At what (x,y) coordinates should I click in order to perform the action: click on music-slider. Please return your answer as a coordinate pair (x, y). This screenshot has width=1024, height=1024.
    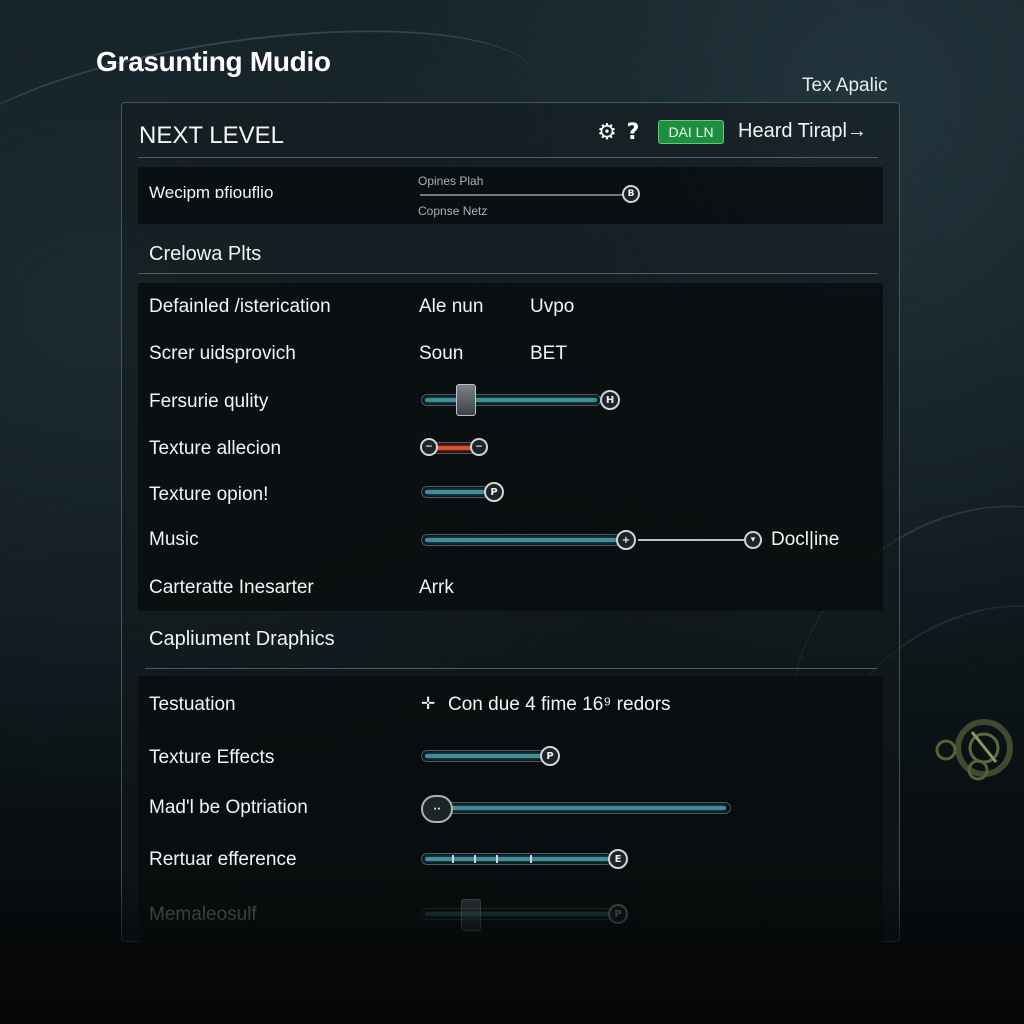
    Looking at the image, I should click on (521, 540).